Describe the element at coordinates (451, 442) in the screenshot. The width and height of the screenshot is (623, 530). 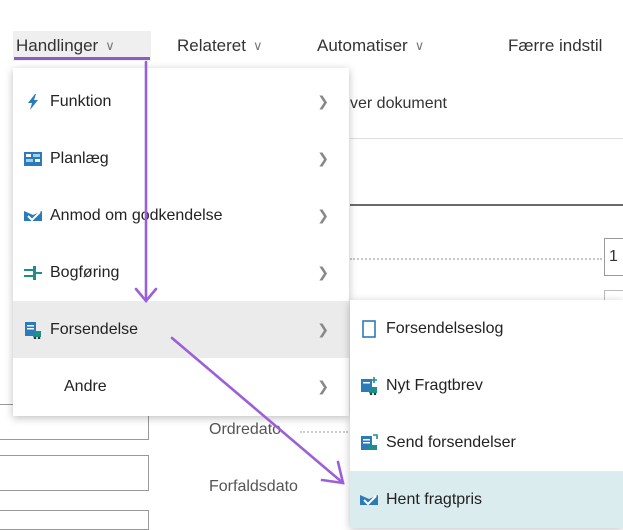
I see `submenu-item-label: Send forsendelser` at that location.